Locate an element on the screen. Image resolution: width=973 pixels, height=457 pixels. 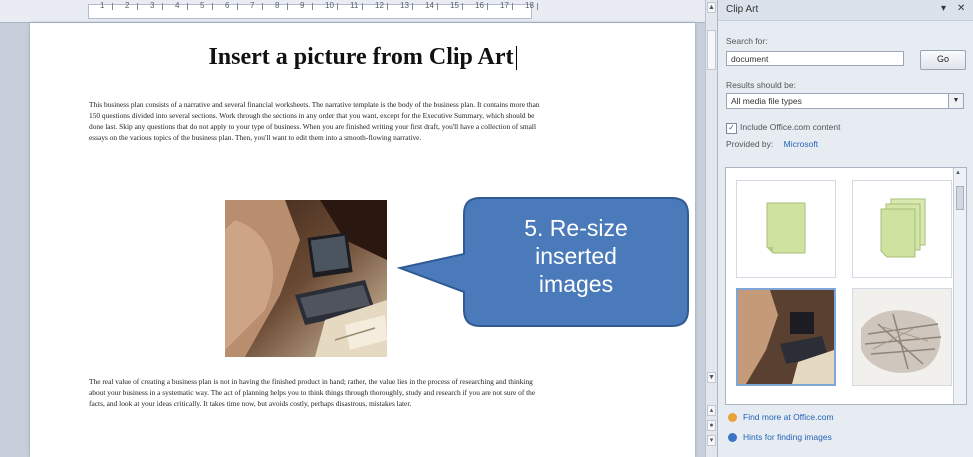
horizontal-ruler: 1 2 3 4 5 6 7 8 9 10 11 12 13 14 15 16 17 18 is located at coordinates (352, 11).